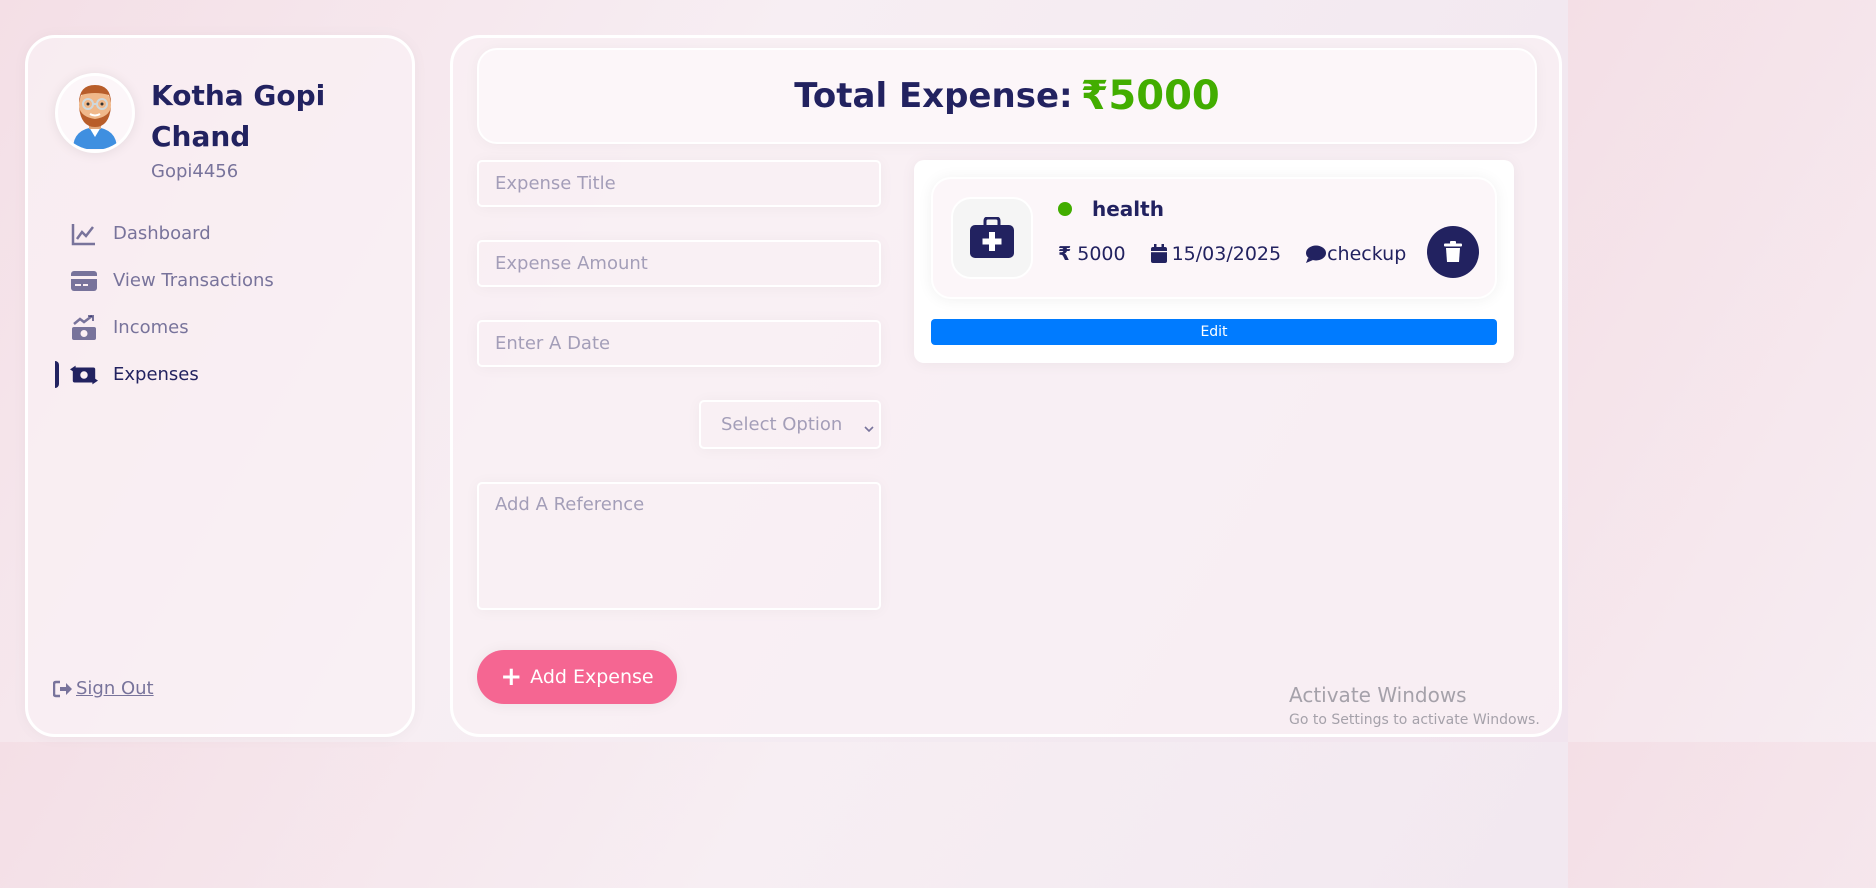 Image resolution: width=1876 pixels, height=888 pixels. I want to click on calendar-icon, so click(1158, 253).